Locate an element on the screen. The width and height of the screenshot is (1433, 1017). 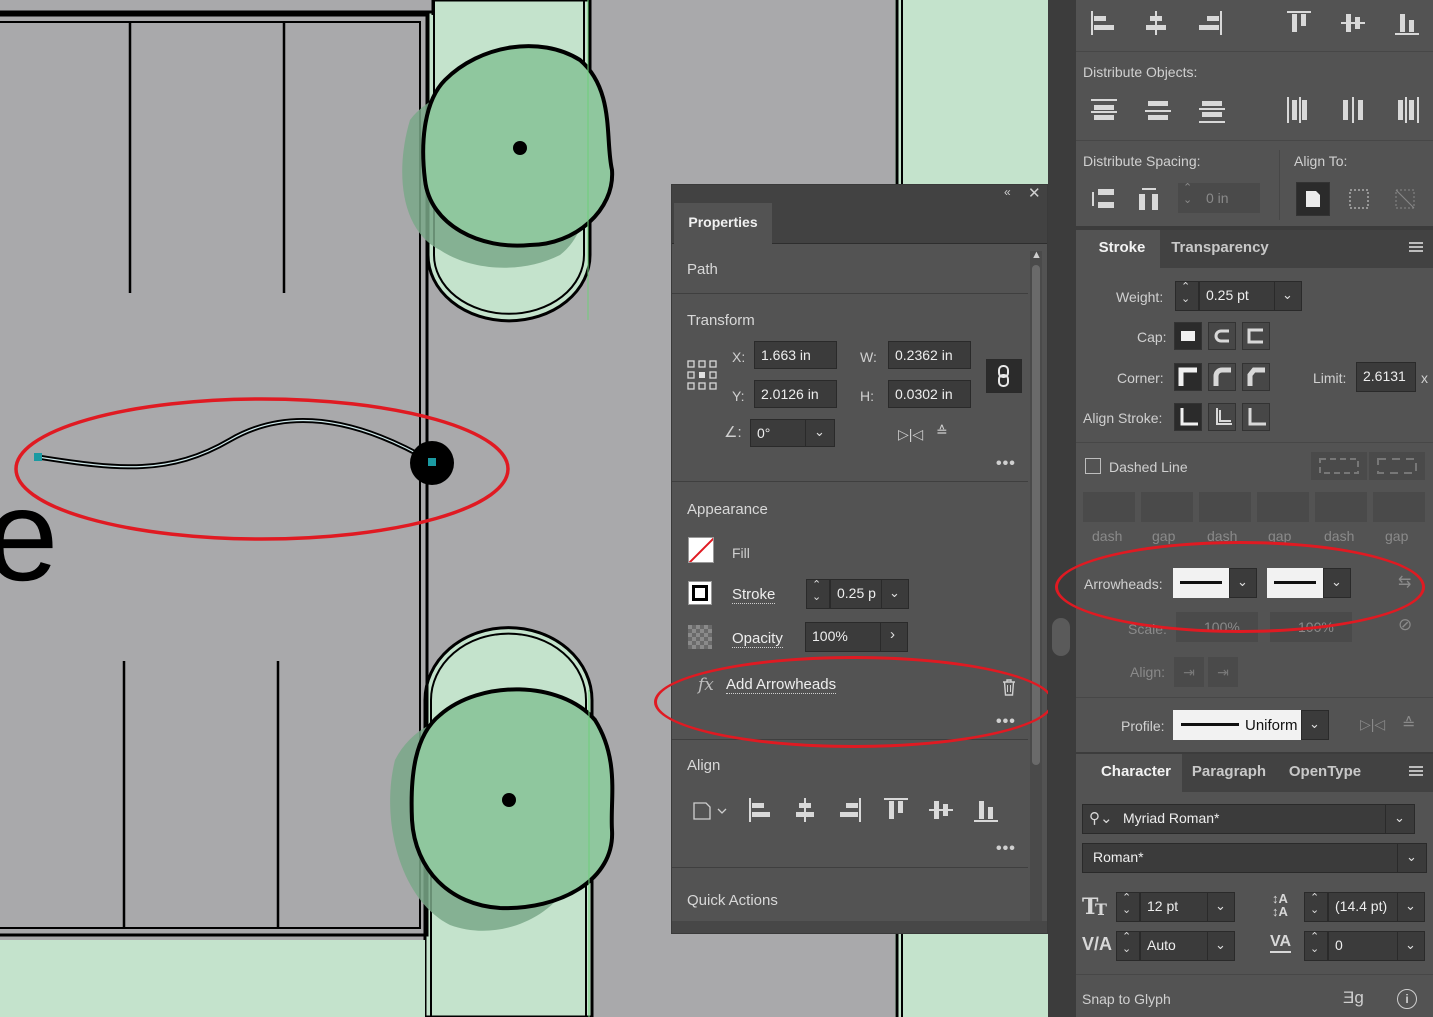
butt-cap-button is located at coordinates (1188, 336).